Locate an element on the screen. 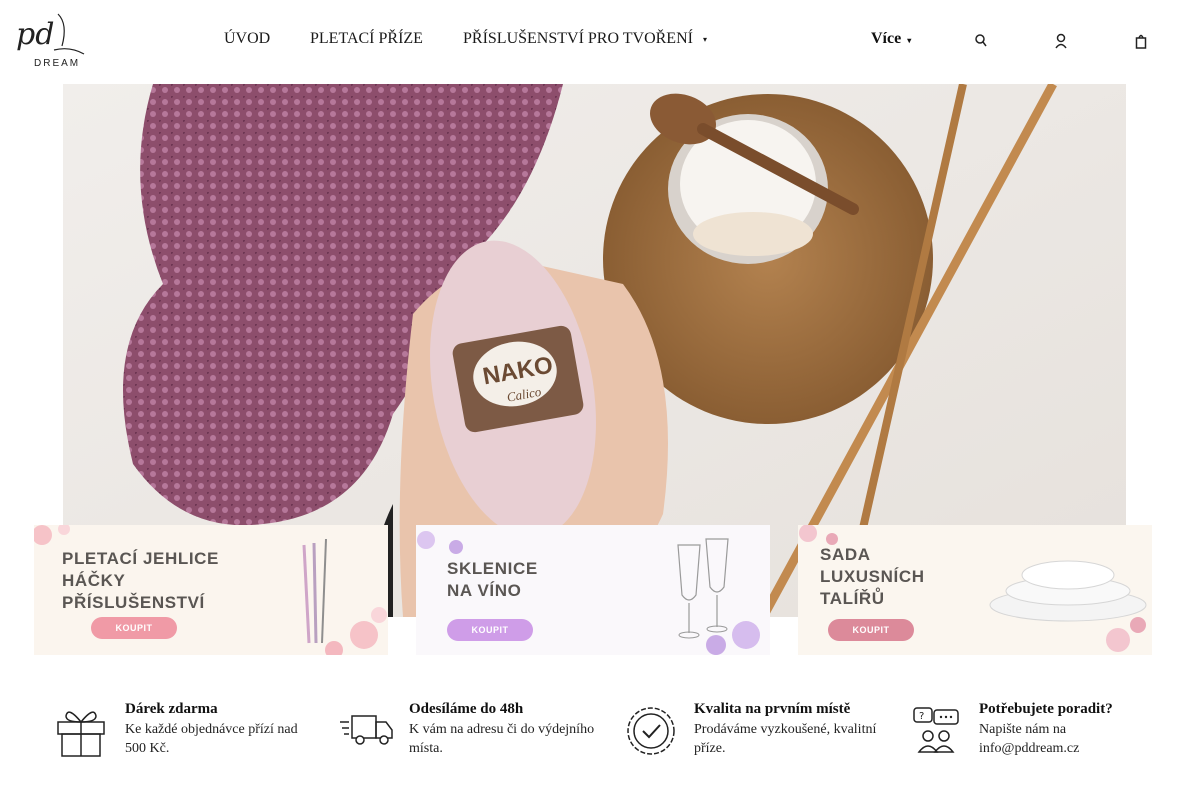 This screenshot has height=800, width=1200. nav-item-pletaci-prize: PLETACÍ PŘÍZE is located at coordinates (366, 39).